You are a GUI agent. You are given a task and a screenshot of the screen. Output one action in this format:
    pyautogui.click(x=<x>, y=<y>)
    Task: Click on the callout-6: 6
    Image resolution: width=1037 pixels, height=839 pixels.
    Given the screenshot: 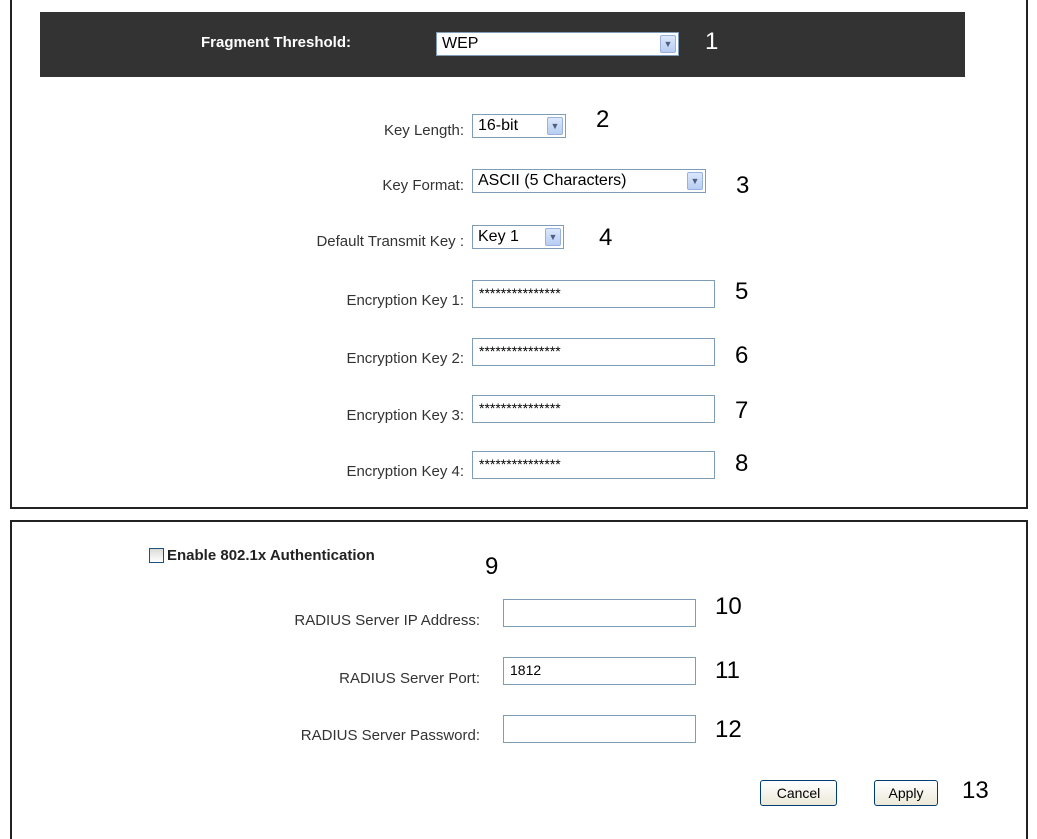 What is the action you would take?
    pyautogui.click(x=742, y=355)
    